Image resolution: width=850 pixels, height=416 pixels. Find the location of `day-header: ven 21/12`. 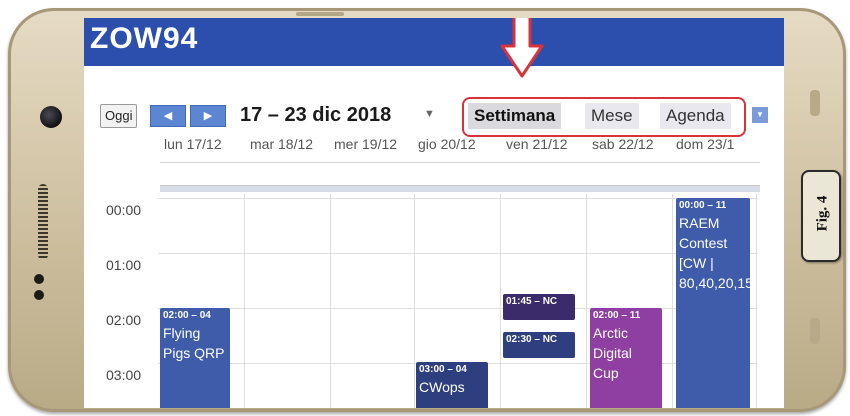

day-header: ven 21/12 is located at coordinates (537, 144).